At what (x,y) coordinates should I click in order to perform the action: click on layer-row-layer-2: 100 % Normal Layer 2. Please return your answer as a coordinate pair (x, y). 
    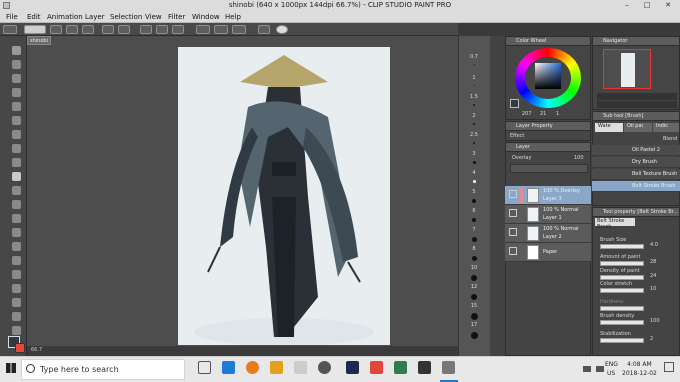
    Looking at the image, I should click on (548, 233).